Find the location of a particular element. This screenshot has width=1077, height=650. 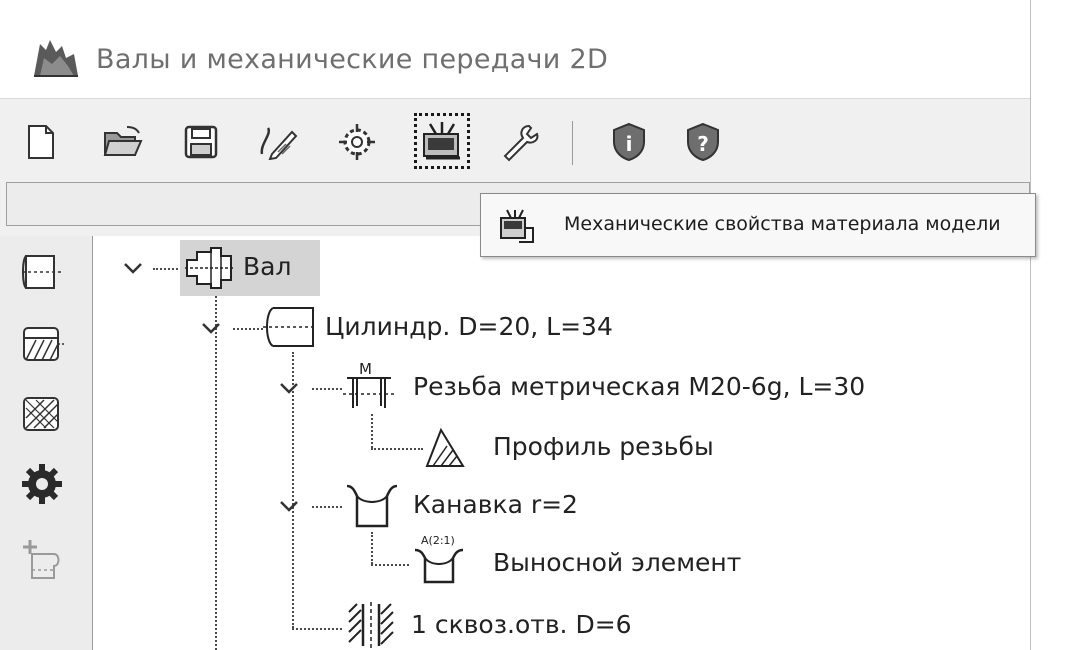

cylinder-section-icon is located at coordinates (42, 272).